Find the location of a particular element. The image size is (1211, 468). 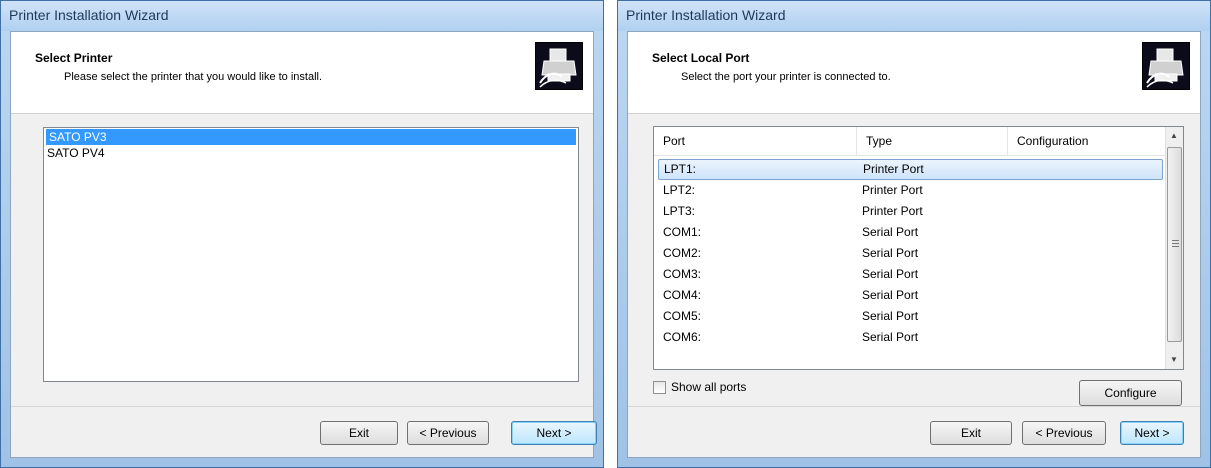

port-row: LPT3: Printer Port is located at coordinates (910, 211).